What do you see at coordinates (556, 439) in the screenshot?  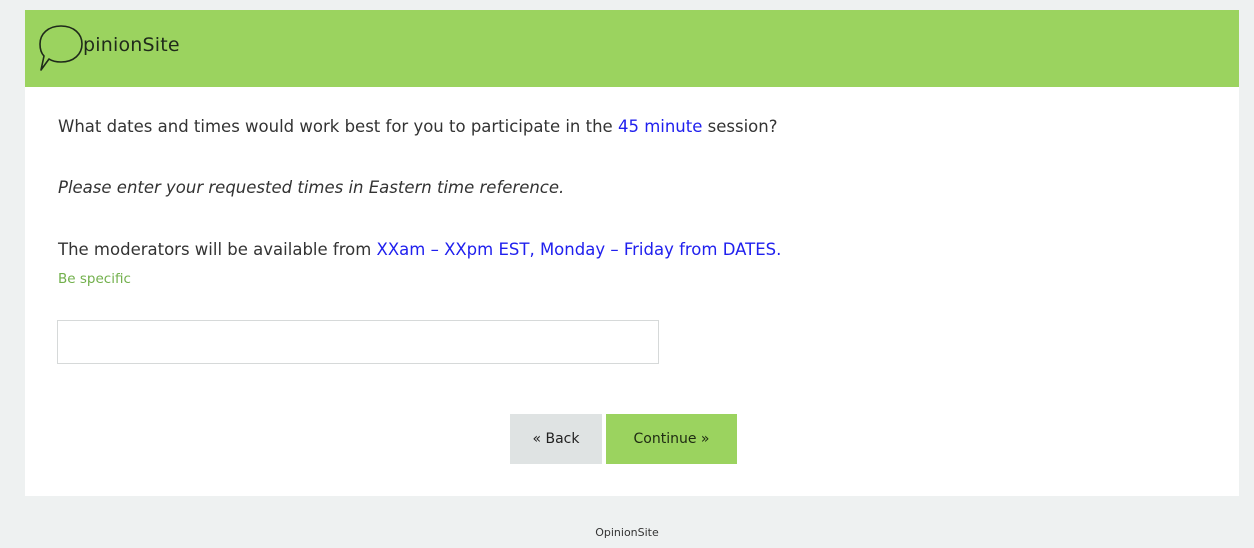 I see `back-button: « Back` at bounding box center [556, 439].